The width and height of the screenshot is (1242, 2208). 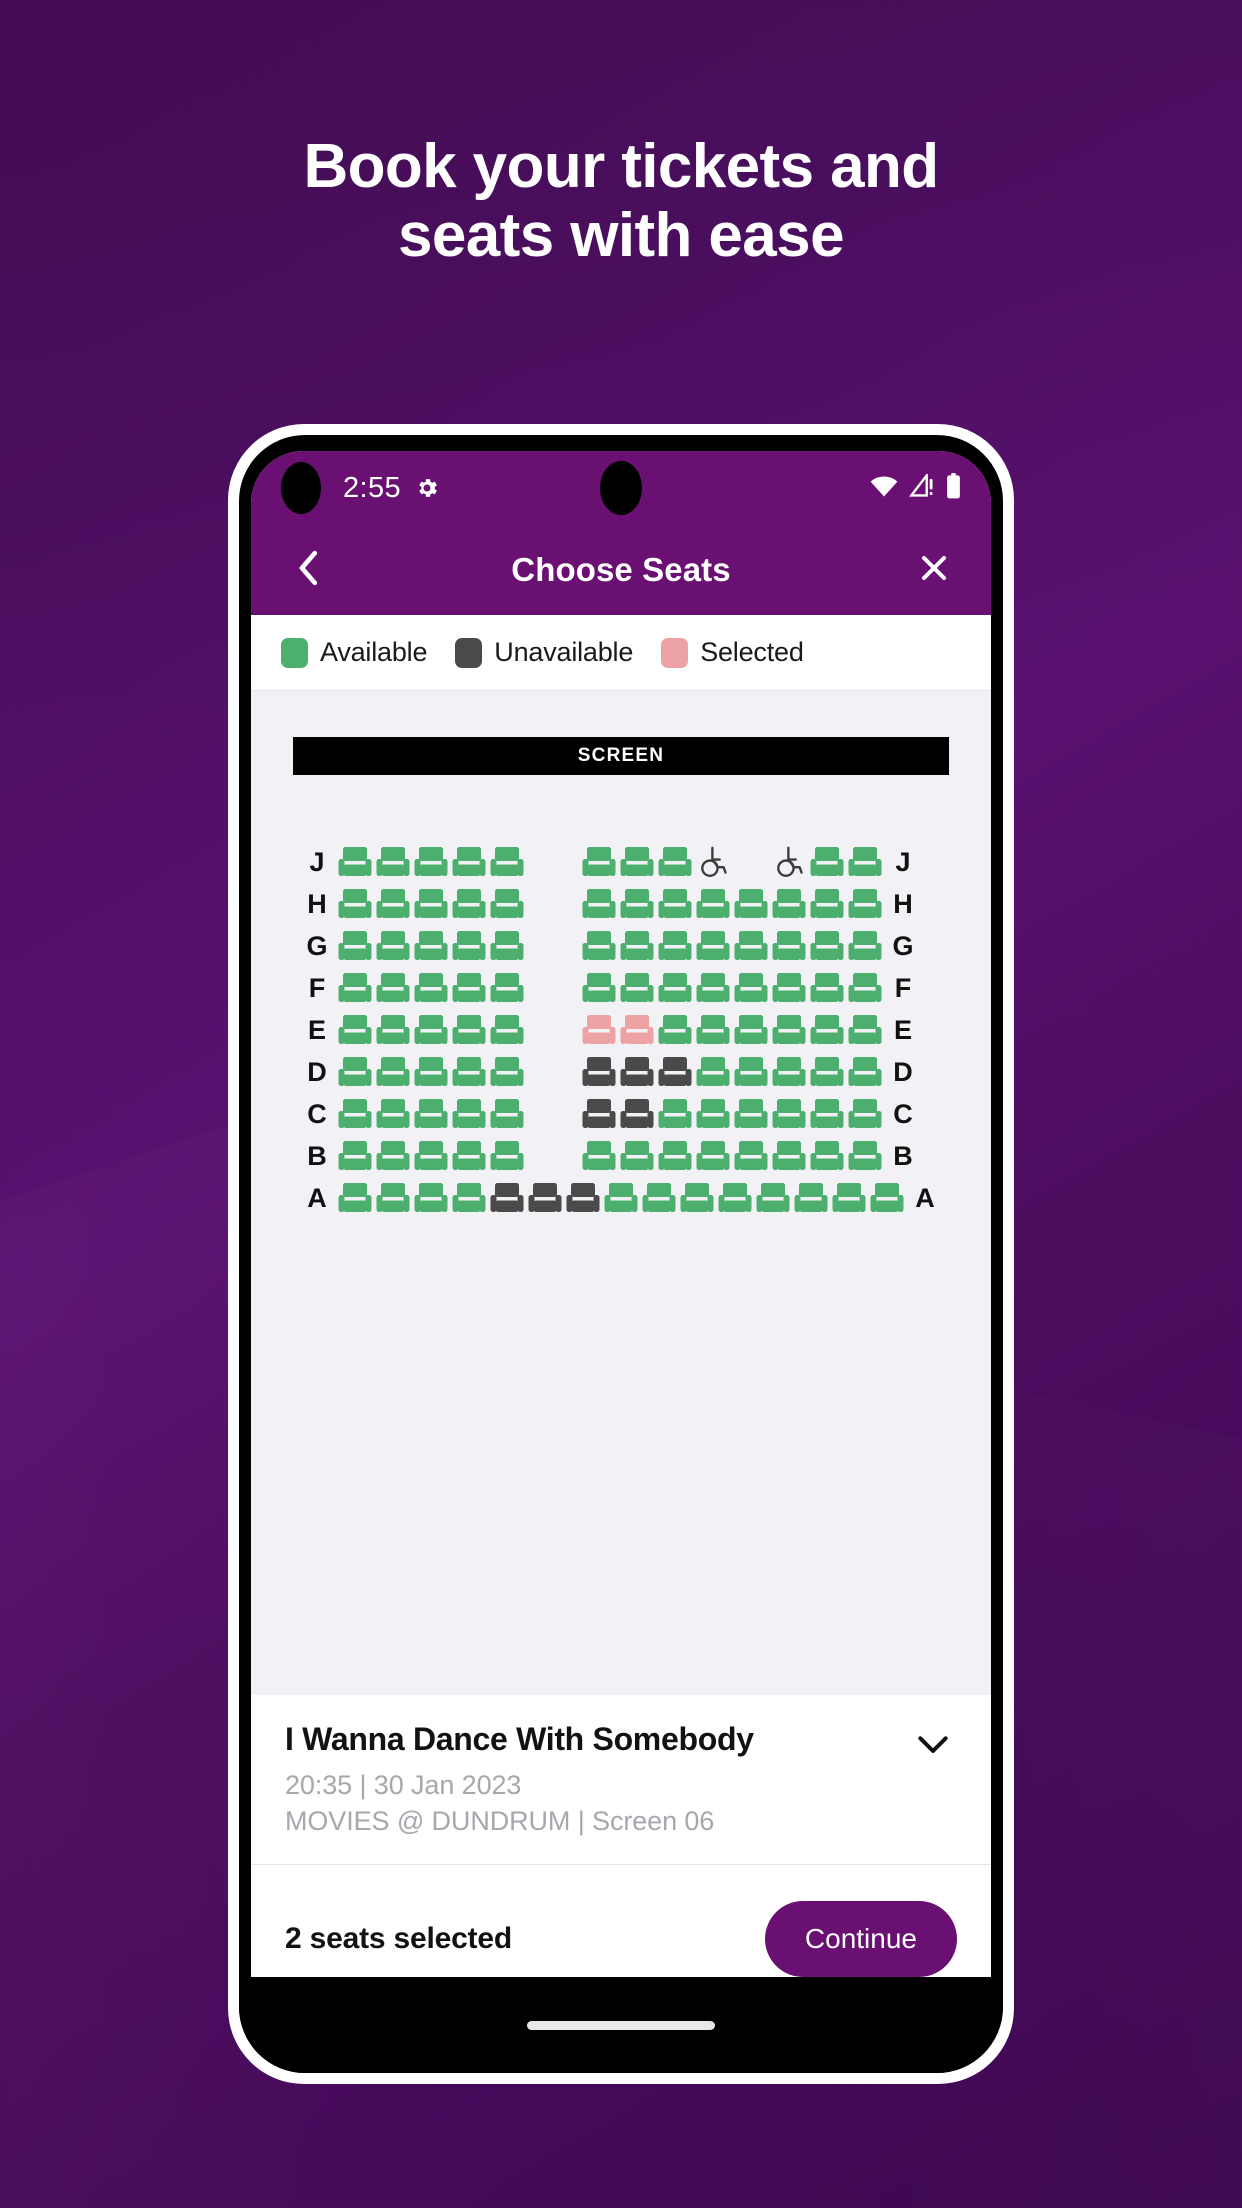 What do you see at coordinates (789, 862) in the screenshot?
I see `wheelchair-accessible-icon` at bounding box center [789, 862].